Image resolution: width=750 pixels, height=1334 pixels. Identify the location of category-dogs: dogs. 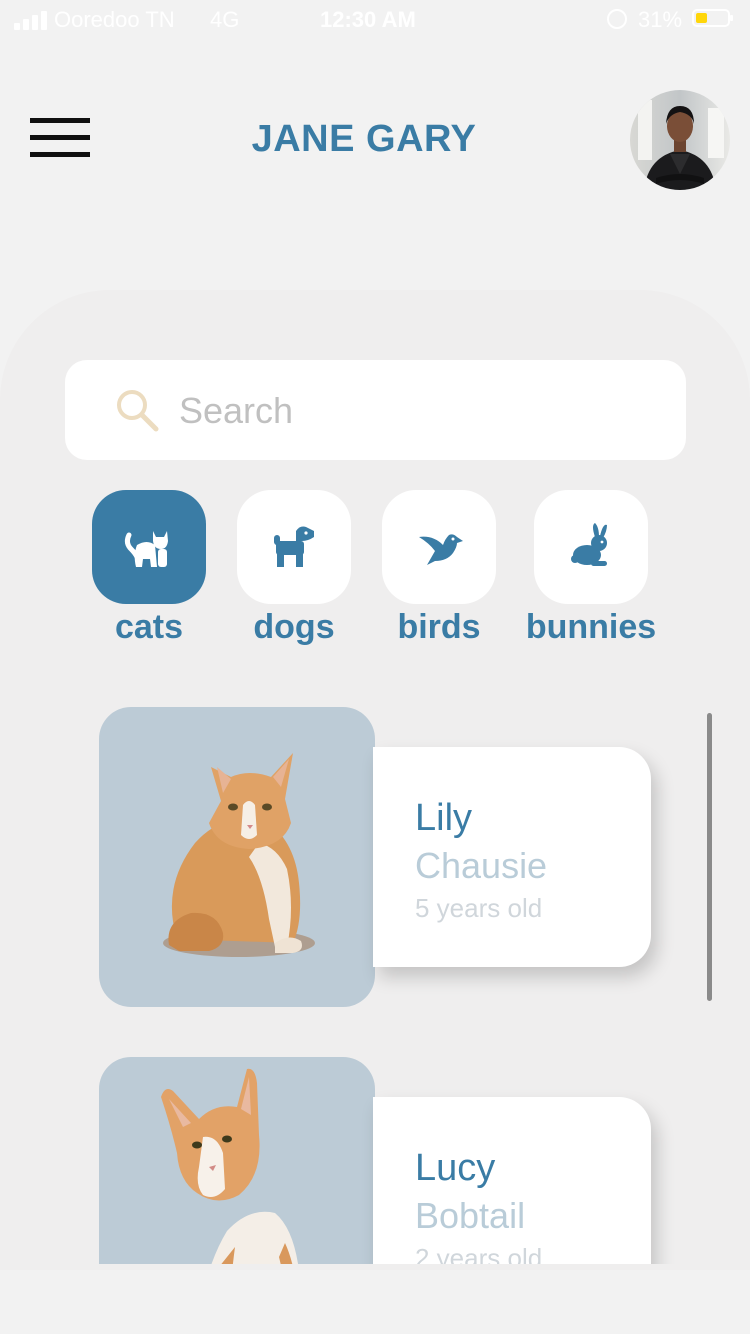
(294, 568).